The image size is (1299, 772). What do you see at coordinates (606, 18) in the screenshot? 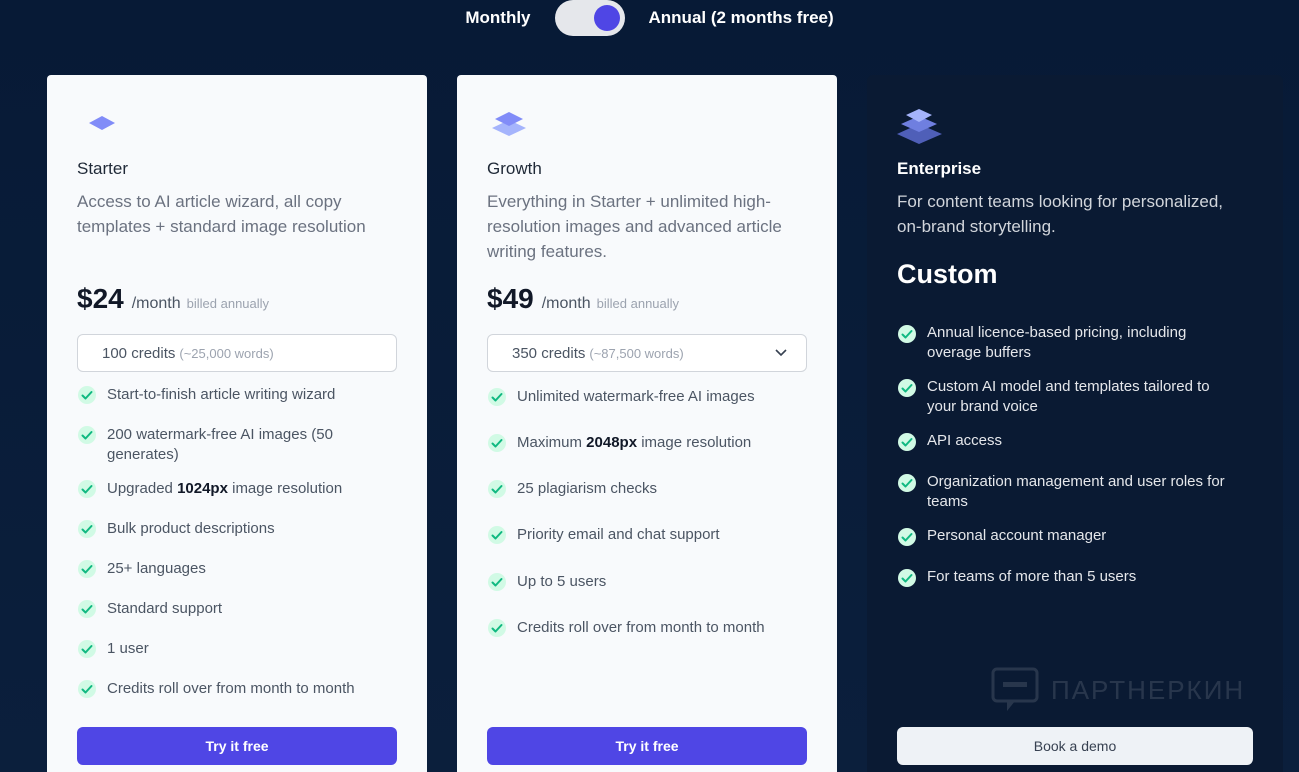
I see `switch-knob` at bounding box center [606, 18].